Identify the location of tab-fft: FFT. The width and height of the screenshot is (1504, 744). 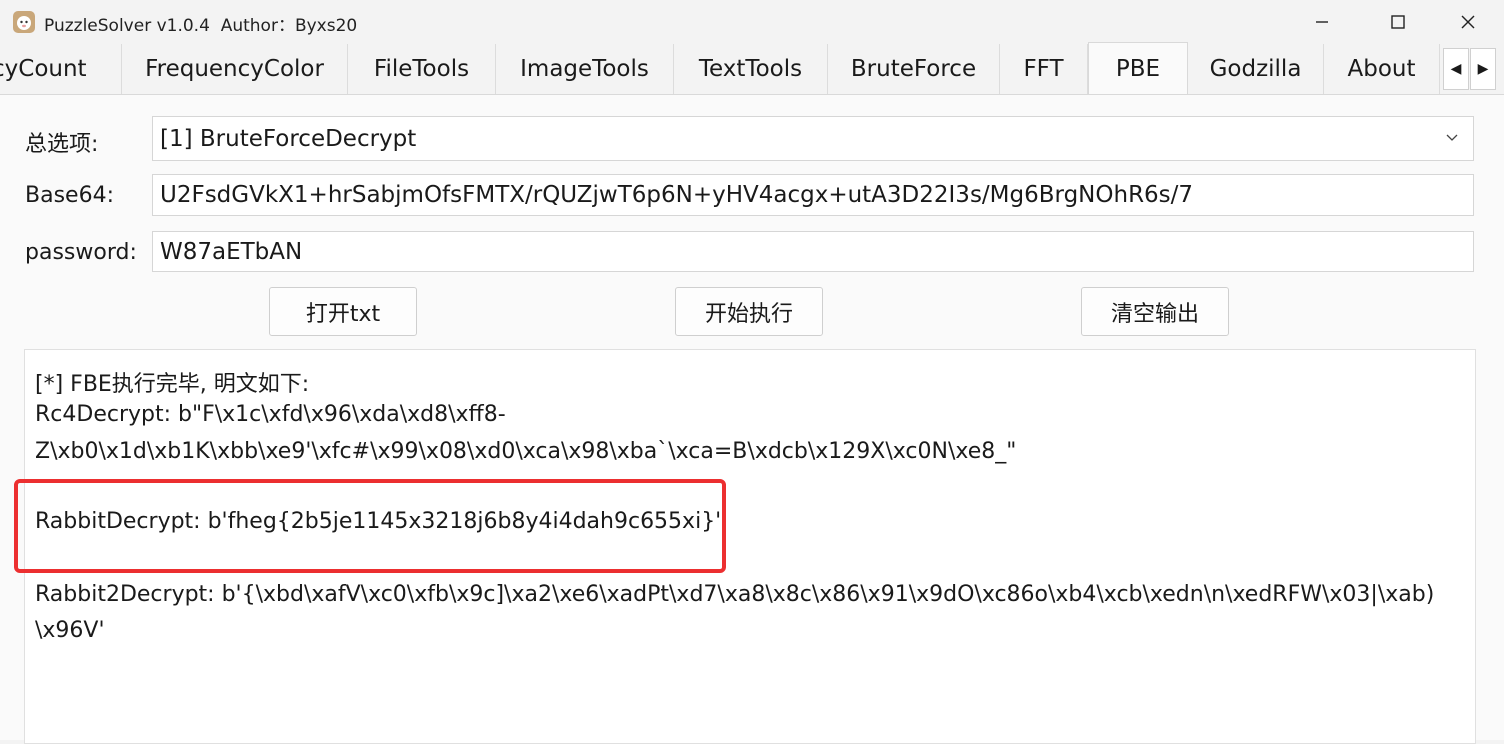
(1044, 69).